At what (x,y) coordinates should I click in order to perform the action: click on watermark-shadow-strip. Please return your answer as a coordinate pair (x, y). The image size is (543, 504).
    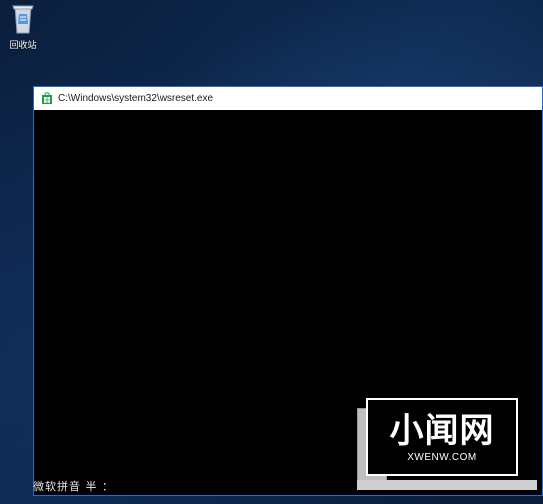
    Looking at the image, I should click on (447, 485).